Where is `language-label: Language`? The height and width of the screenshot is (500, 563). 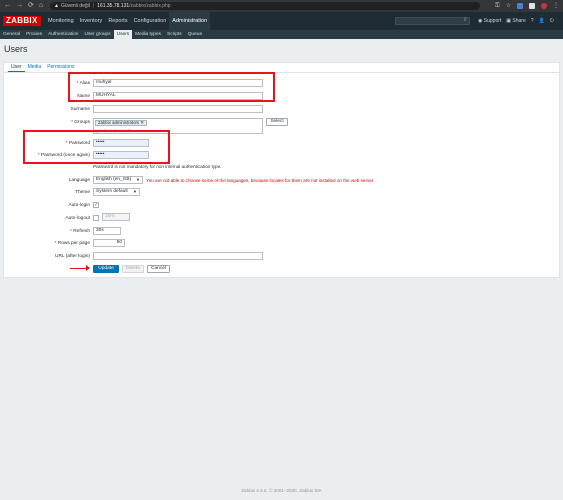 language-label: Language is located at coordinates (79, 180).